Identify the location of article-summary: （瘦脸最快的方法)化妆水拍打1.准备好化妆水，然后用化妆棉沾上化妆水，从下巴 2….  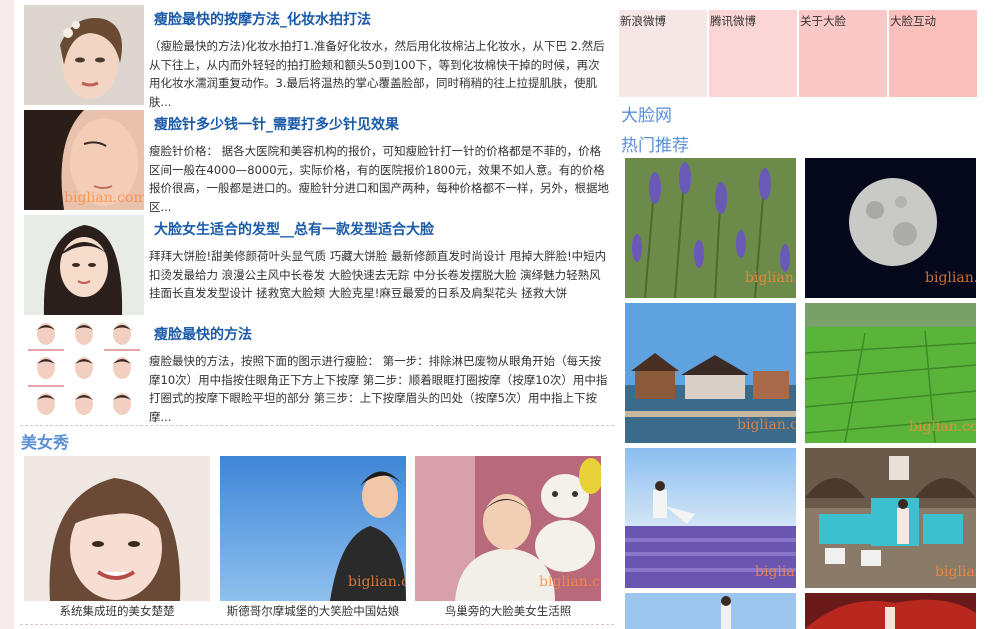
(377, 74).